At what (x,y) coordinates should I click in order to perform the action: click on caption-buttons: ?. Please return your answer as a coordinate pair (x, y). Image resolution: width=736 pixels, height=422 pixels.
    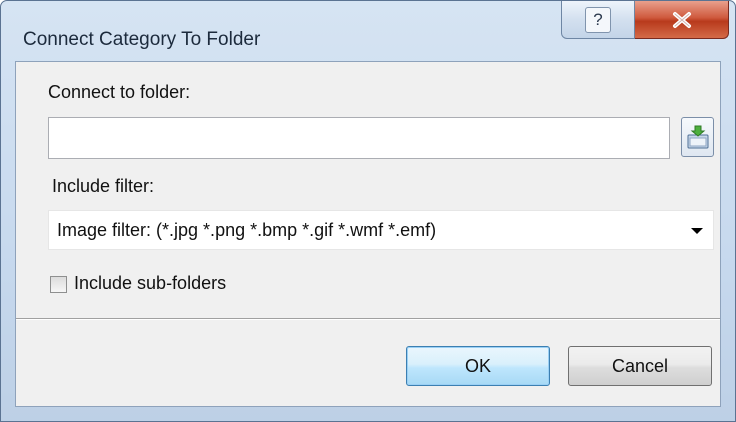
    Looking at the image, I should click on (645, 22).